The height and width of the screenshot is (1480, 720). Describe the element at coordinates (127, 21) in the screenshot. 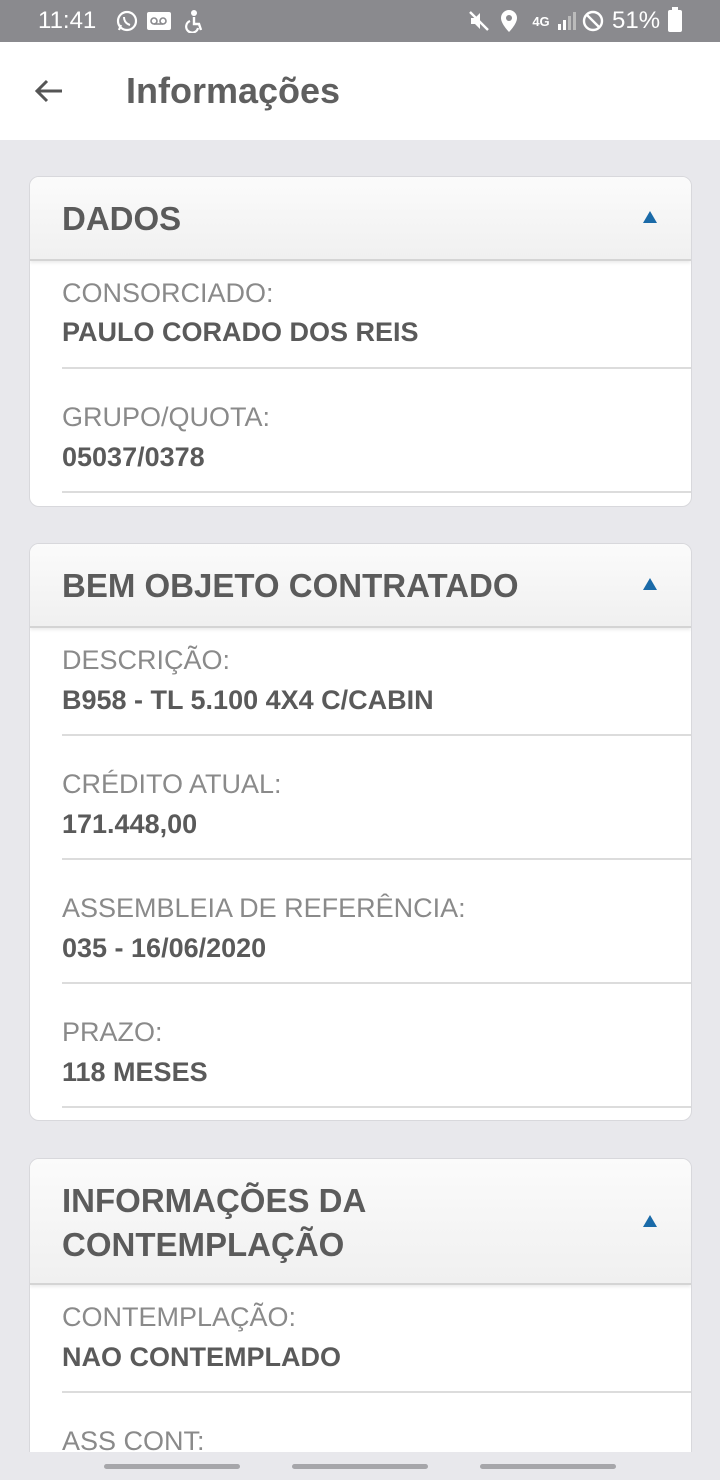

I see `whatsapp-icon` at that location.